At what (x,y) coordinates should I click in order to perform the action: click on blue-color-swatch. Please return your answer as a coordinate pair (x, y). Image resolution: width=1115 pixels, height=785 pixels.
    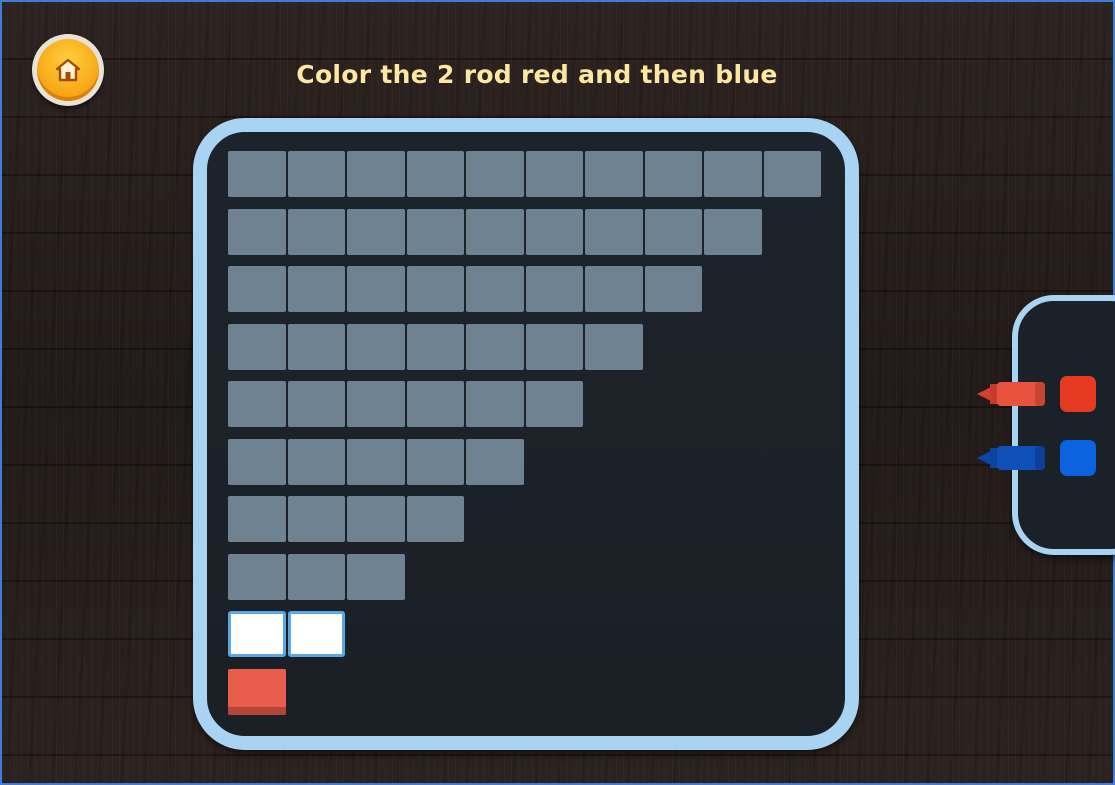
    Looking at the image, I should click on (1078, 458).